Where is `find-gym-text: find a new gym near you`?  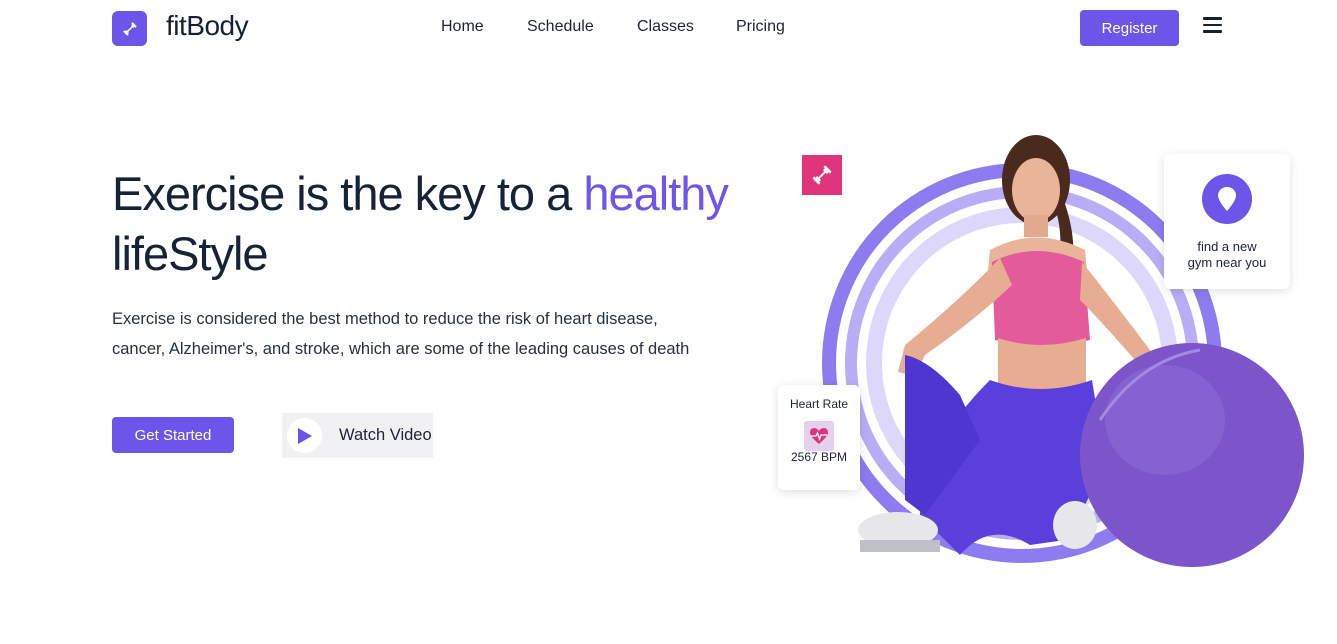 find-gym-text: find a new gym near you is located at coordinates (1227, 255).